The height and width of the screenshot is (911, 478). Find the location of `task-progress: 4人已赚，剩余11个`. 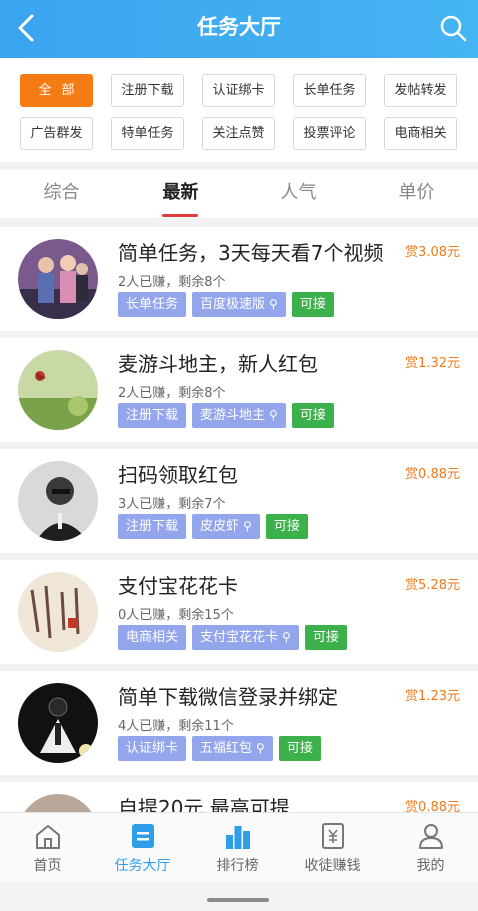

task-progress: 4人已赚，剩余11个 is located at coordinates (176, 726).